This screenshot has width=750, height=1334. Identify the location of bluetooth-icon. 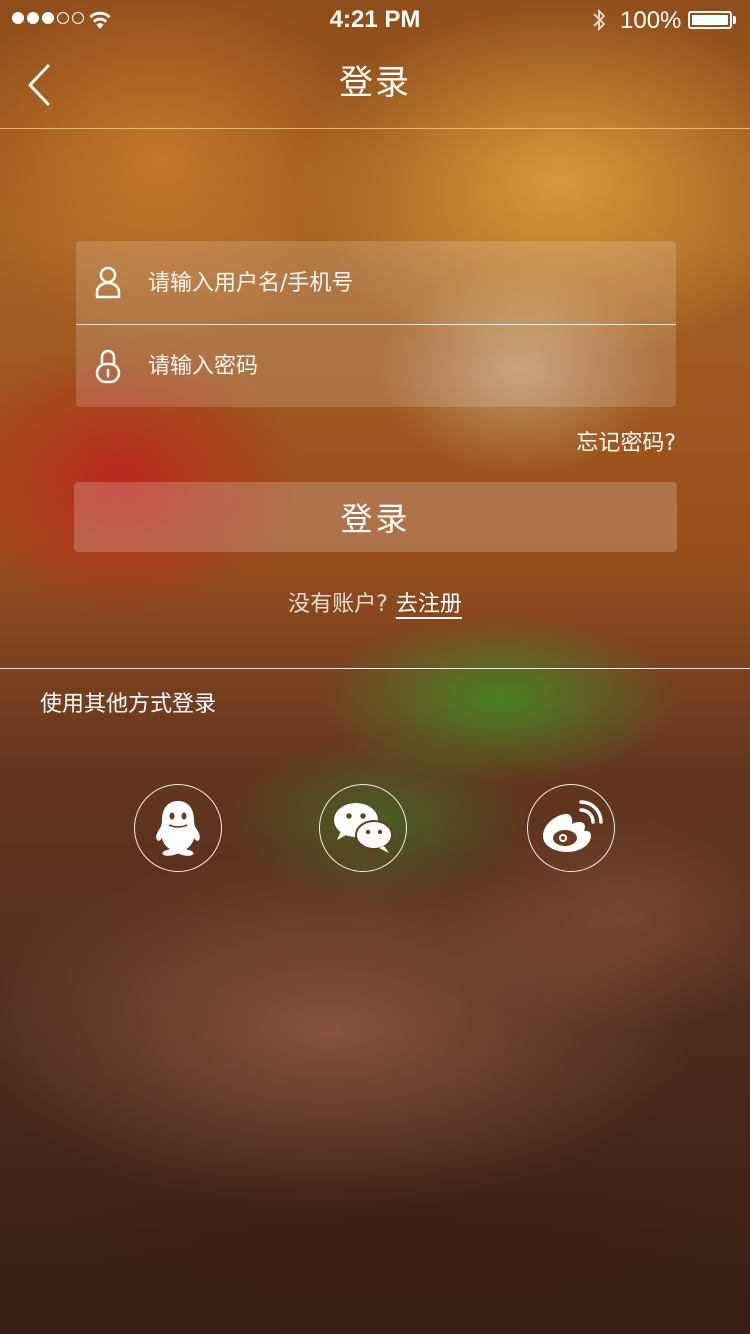
(599, 20).